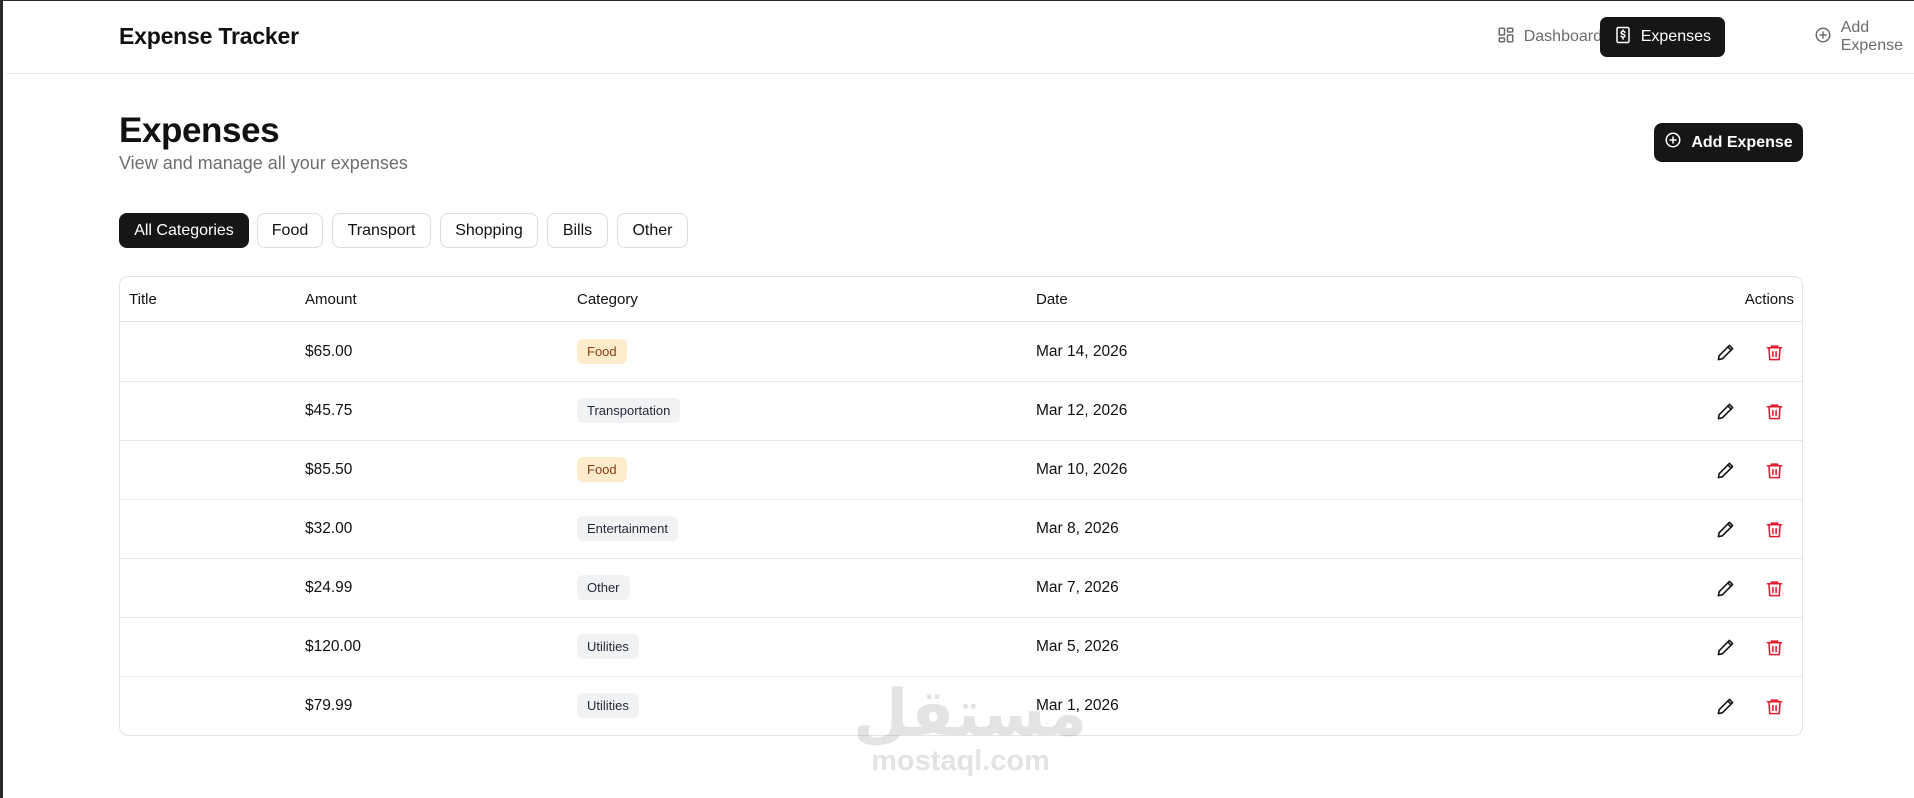 The width and height of the screenshot is (1914, 798). I want to click on app-brand: Expense Tracker, so click(209, 36).